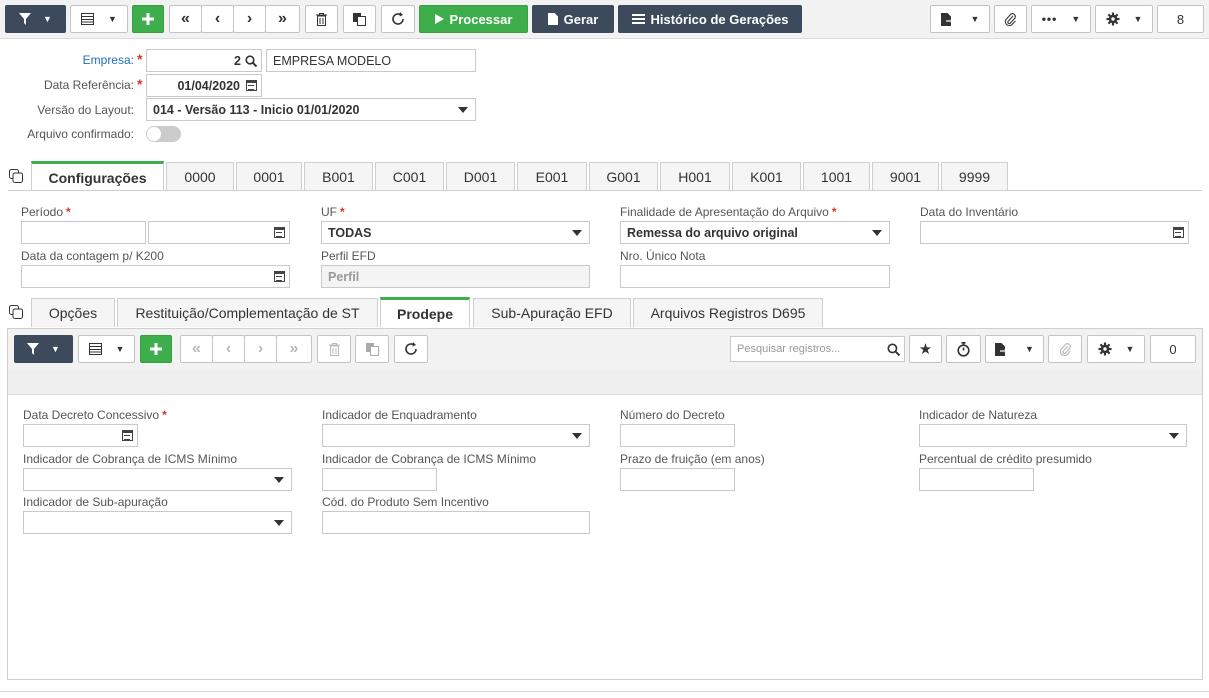 This screenshot has height=698, width=1209. What do you see at coordinates (473, 19) in the screenshot?
I see `processar-button: Processar` at bounding box center [473, 19].